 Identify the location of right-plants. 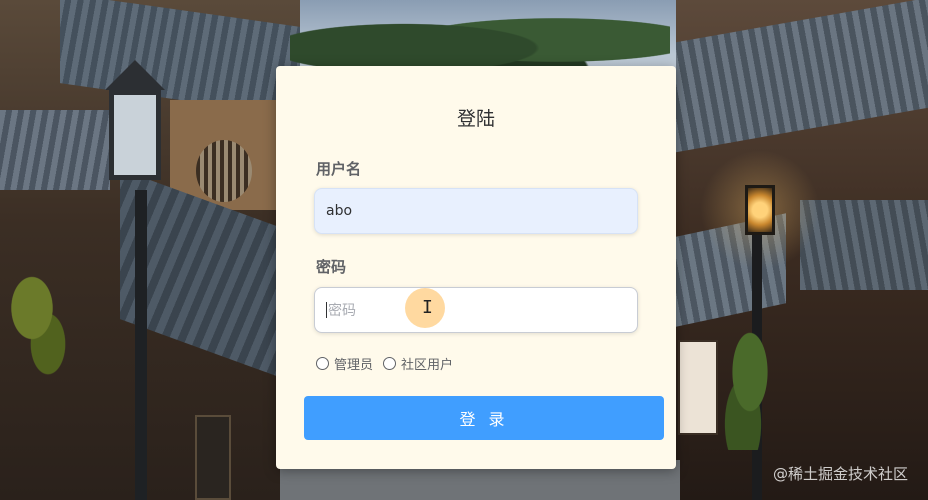
(750, 385).